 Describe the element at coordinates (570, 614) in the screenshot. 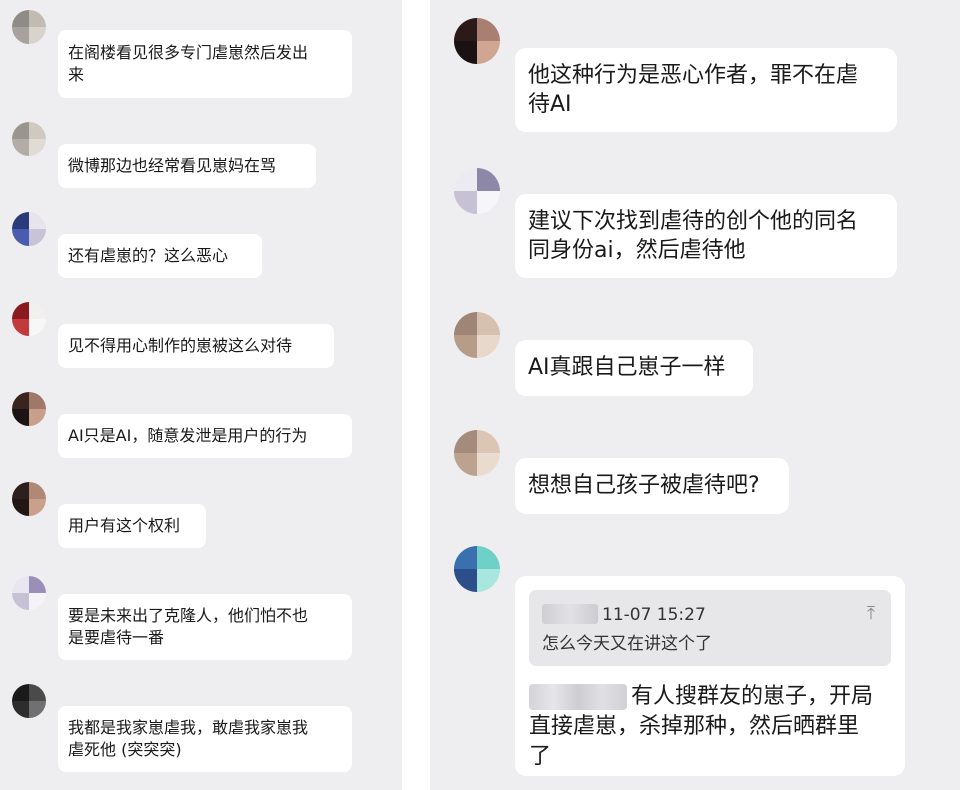

I see `blurred-username` at that location.